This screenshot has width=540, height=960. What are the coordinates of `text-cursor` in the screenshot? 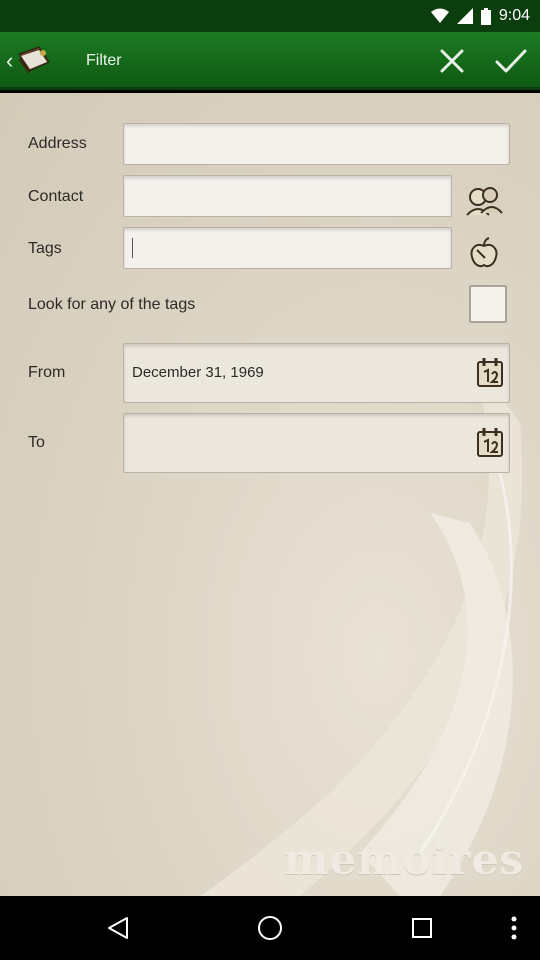 It's located at (132, 248).